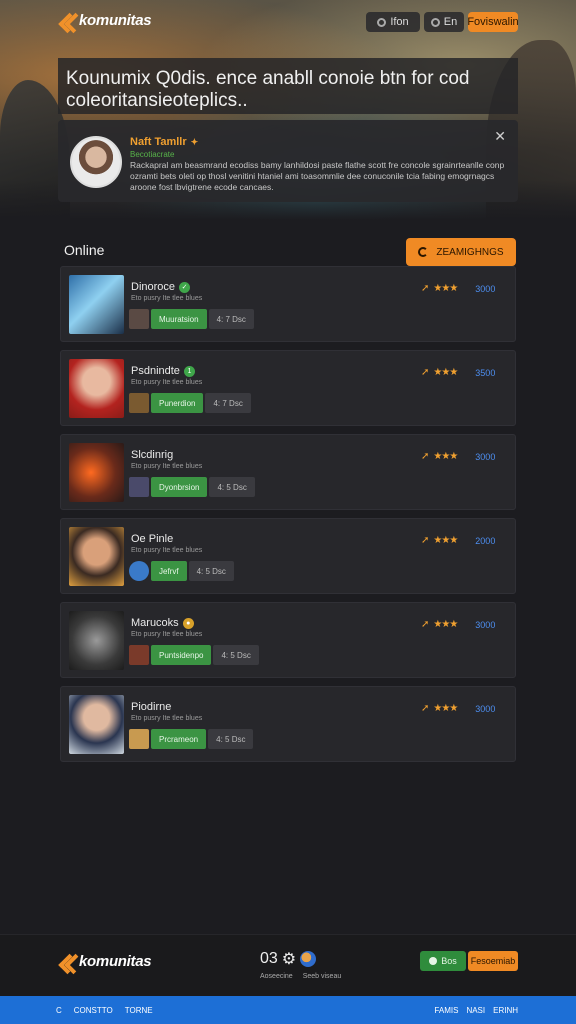  I want to click on check-badge-icon: ✓, so click(185, 287).